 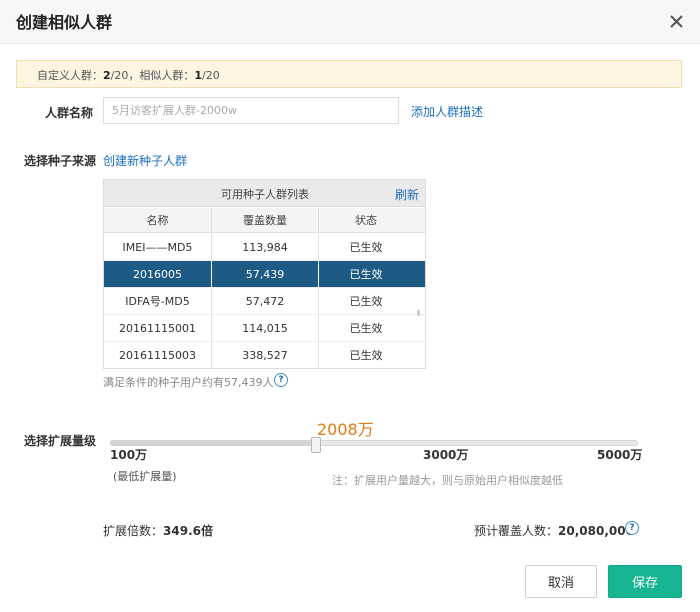 I want to click on row-name: IMEI——MD5, so click(x=157, y=247).